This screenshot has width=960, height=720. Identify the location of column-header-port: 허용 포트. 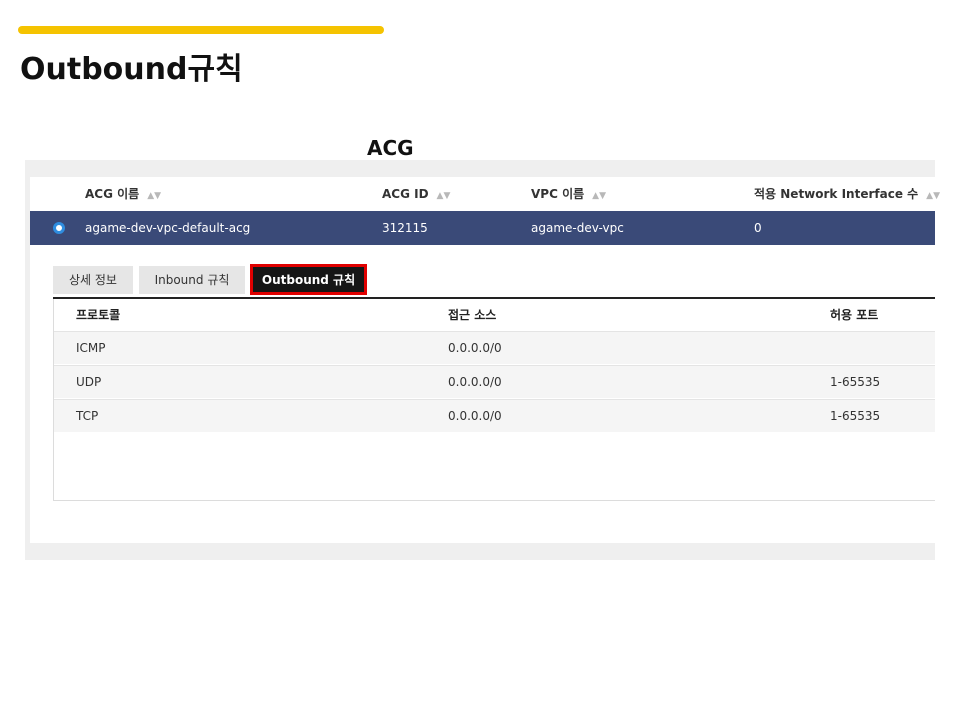
(854, 315).